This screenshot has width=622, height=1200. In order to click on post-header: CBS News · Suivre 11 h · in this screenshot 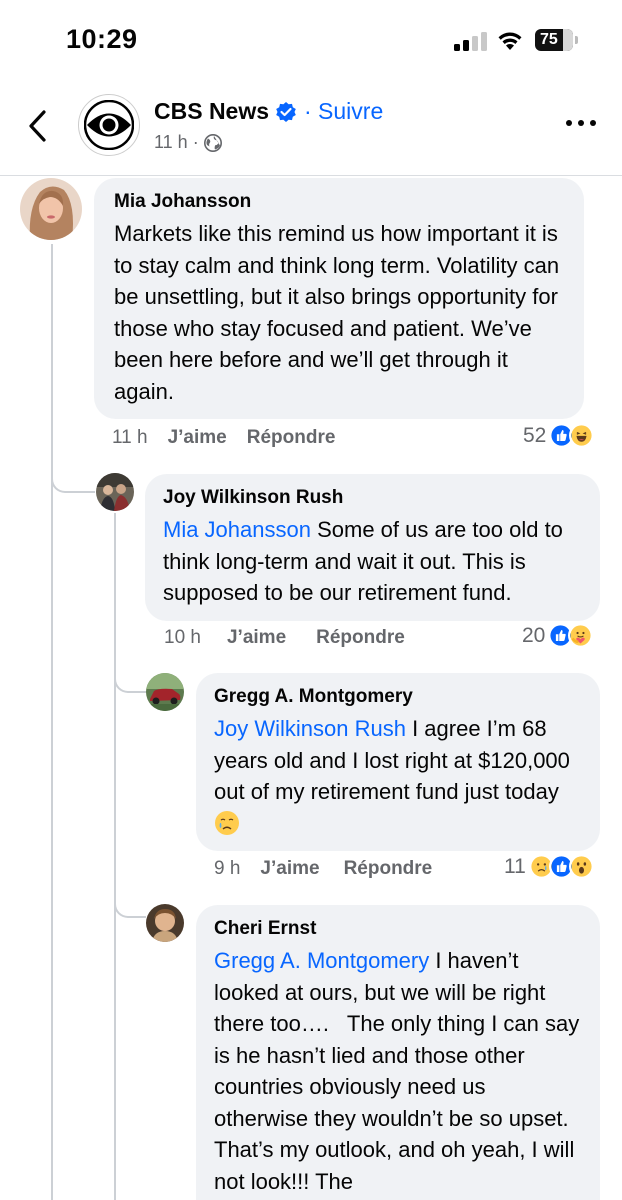, I will do `click(311, 131)`.